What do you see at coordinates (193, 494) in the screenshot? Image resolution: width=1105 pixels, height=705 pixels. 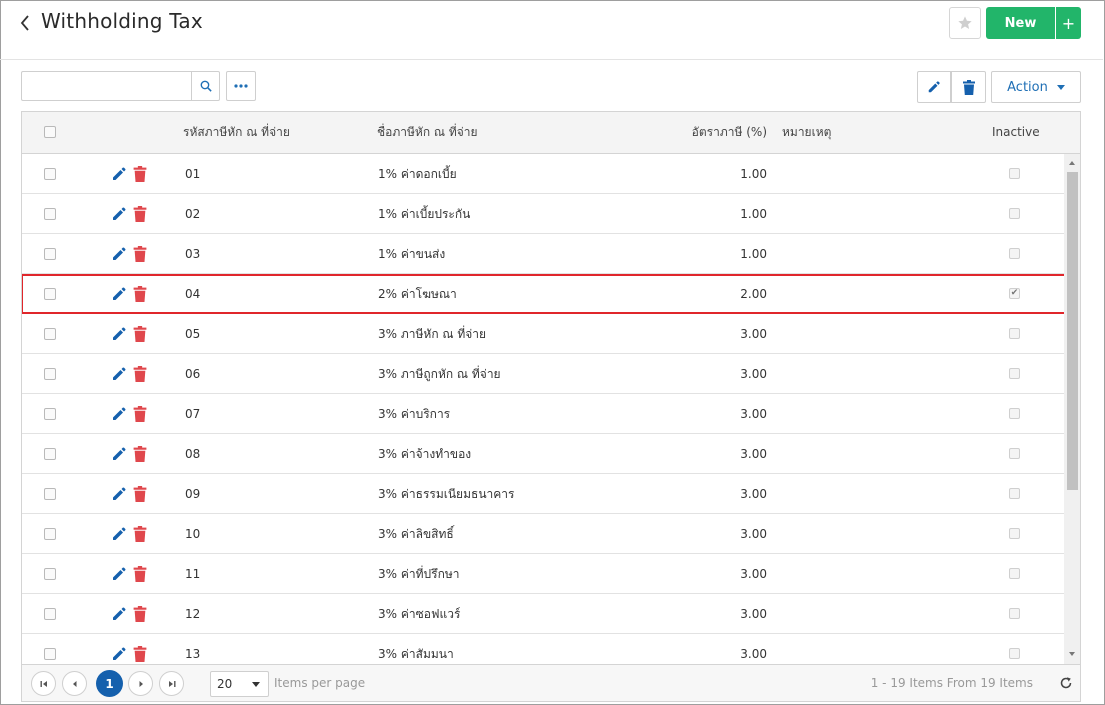 I see `cell-code: 09` at bounding box center [193, 494].